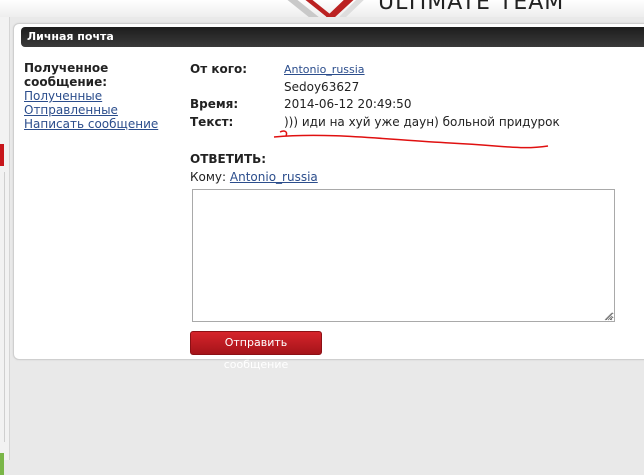 The image size is (644, 475). Describe the element at coordinates (608, 316) in the screenshot. I see `resize-handle-icon` at that location.